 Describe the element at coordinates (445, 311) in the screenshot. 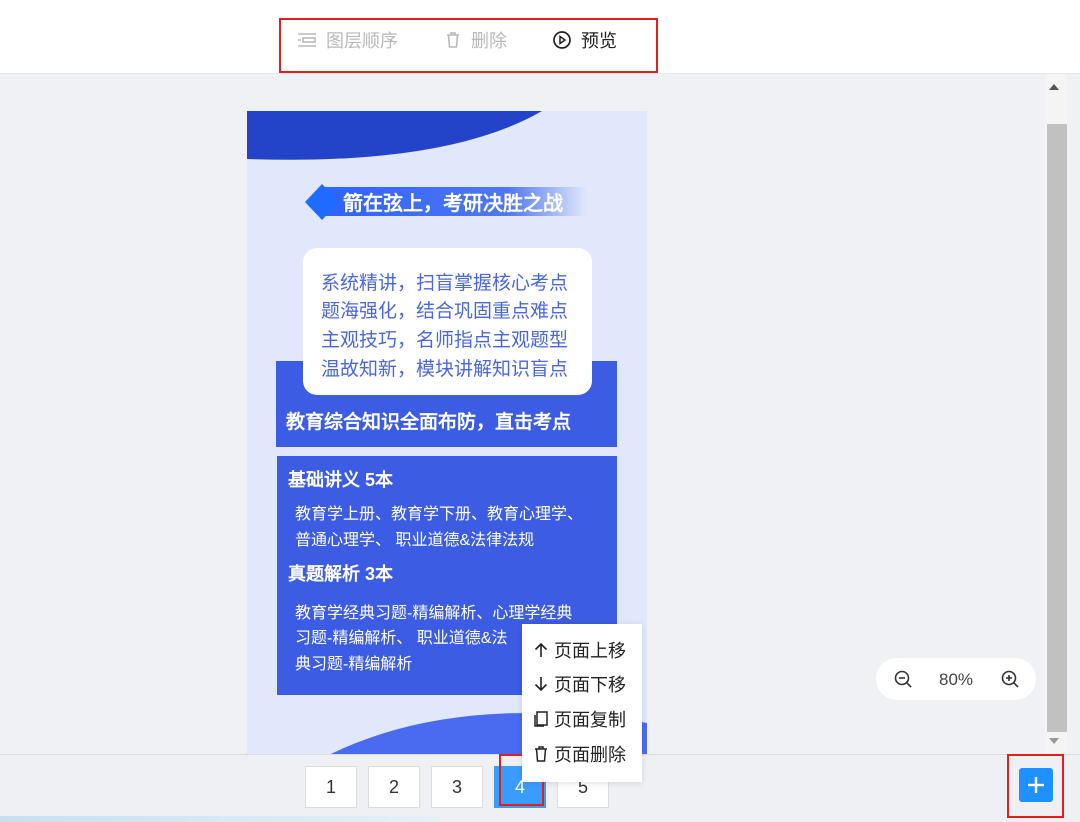

I see `card-line: 题海强化，结合巩固重点难点` at that location.